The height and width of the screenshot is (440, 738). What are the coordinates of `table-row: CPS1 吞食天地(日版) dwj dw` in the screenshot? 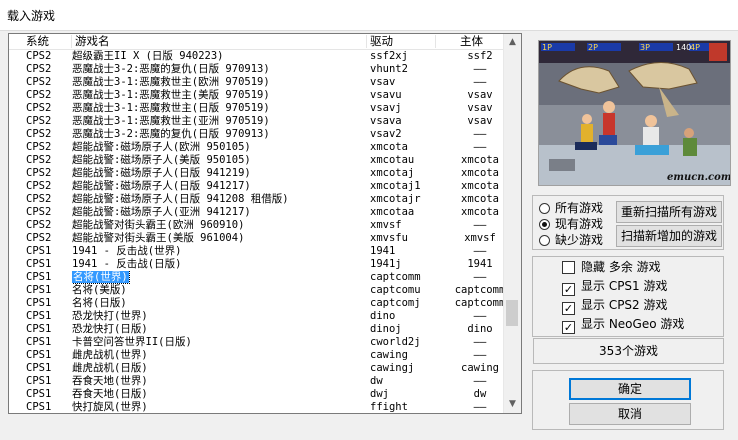 It's located at (257, 394).